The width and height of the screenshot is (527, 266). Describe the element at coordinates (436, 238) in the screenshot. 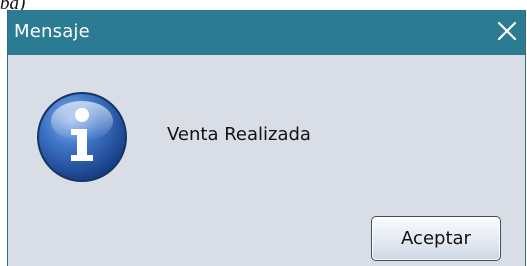

I see `accept-button: Aceptar` at that location.